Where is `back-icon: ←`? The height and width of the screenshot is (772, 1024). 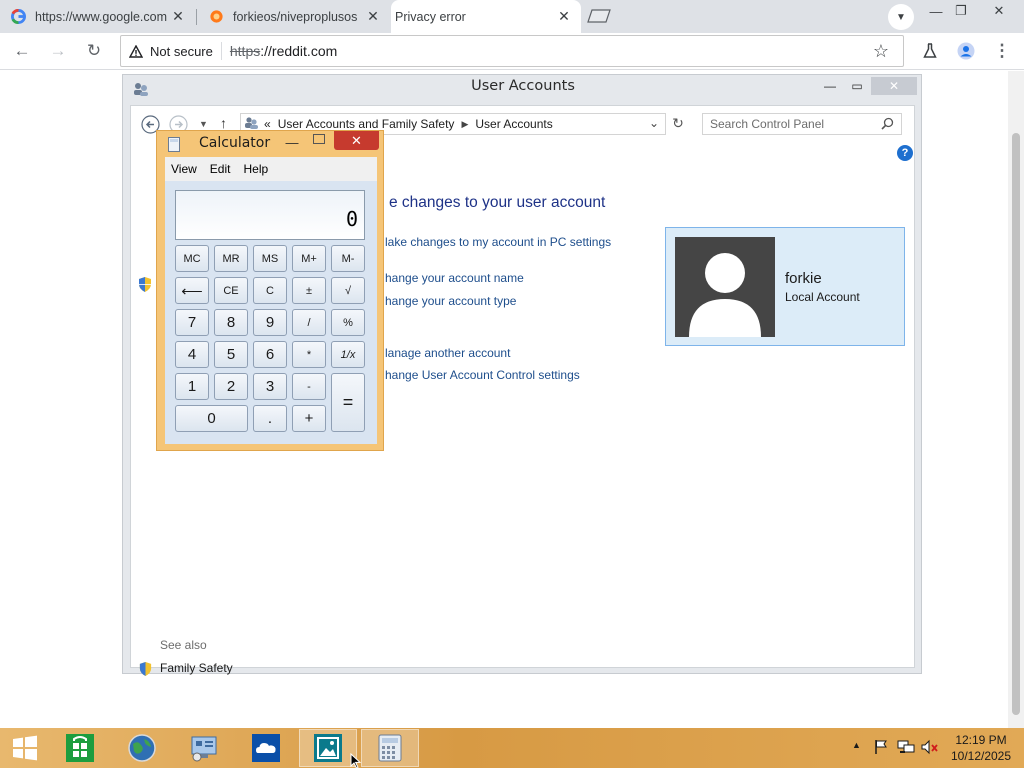
back-icon: ← is located at coordinates (22, 51).